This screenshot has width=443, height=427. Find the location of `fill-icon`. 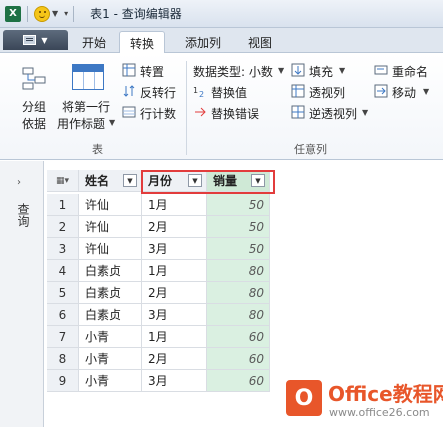

fill-icon is located at coordinates (298, 70).